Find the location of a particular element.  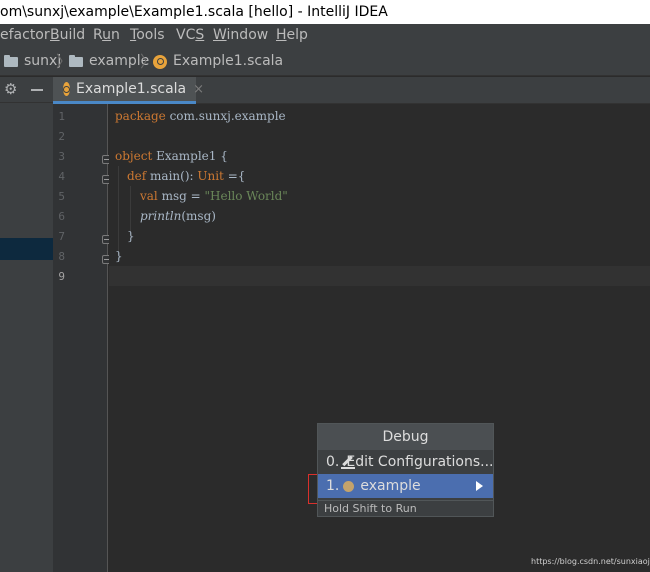

code-line-4: def main(): Unit ={ is located at coordinates (186, 176).